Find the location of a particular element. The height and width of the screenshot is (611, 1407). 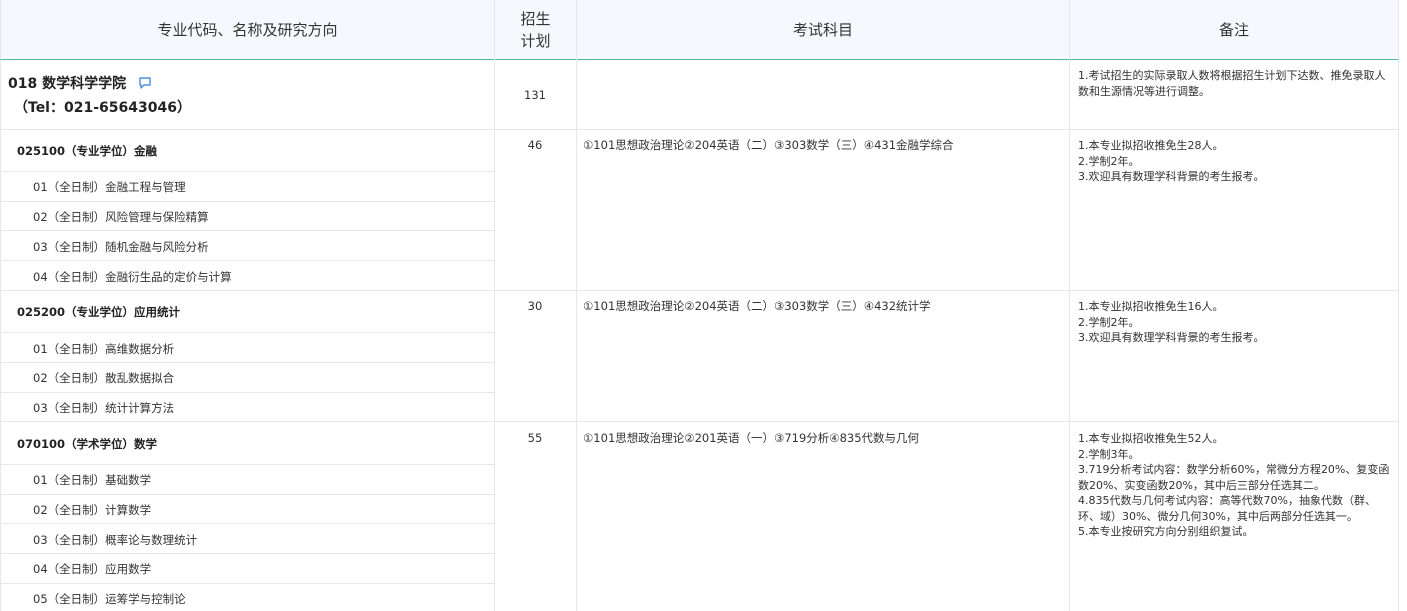

dept-tel: （Tel：021-65643046） is located at coordinates (102, 108).